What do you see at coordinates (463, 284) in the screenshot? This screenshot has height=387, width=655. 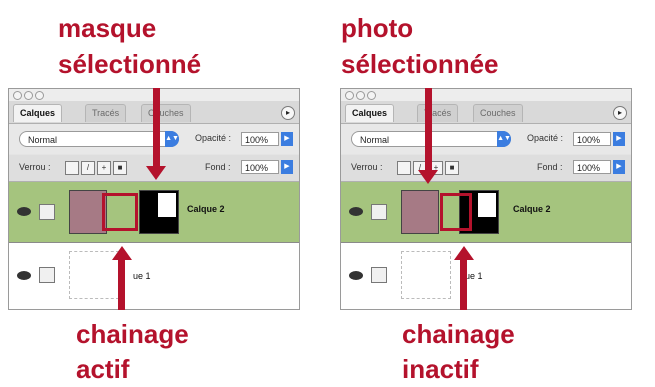 I see `arrow-to-link-inactive` at bounding box center [463, 284].